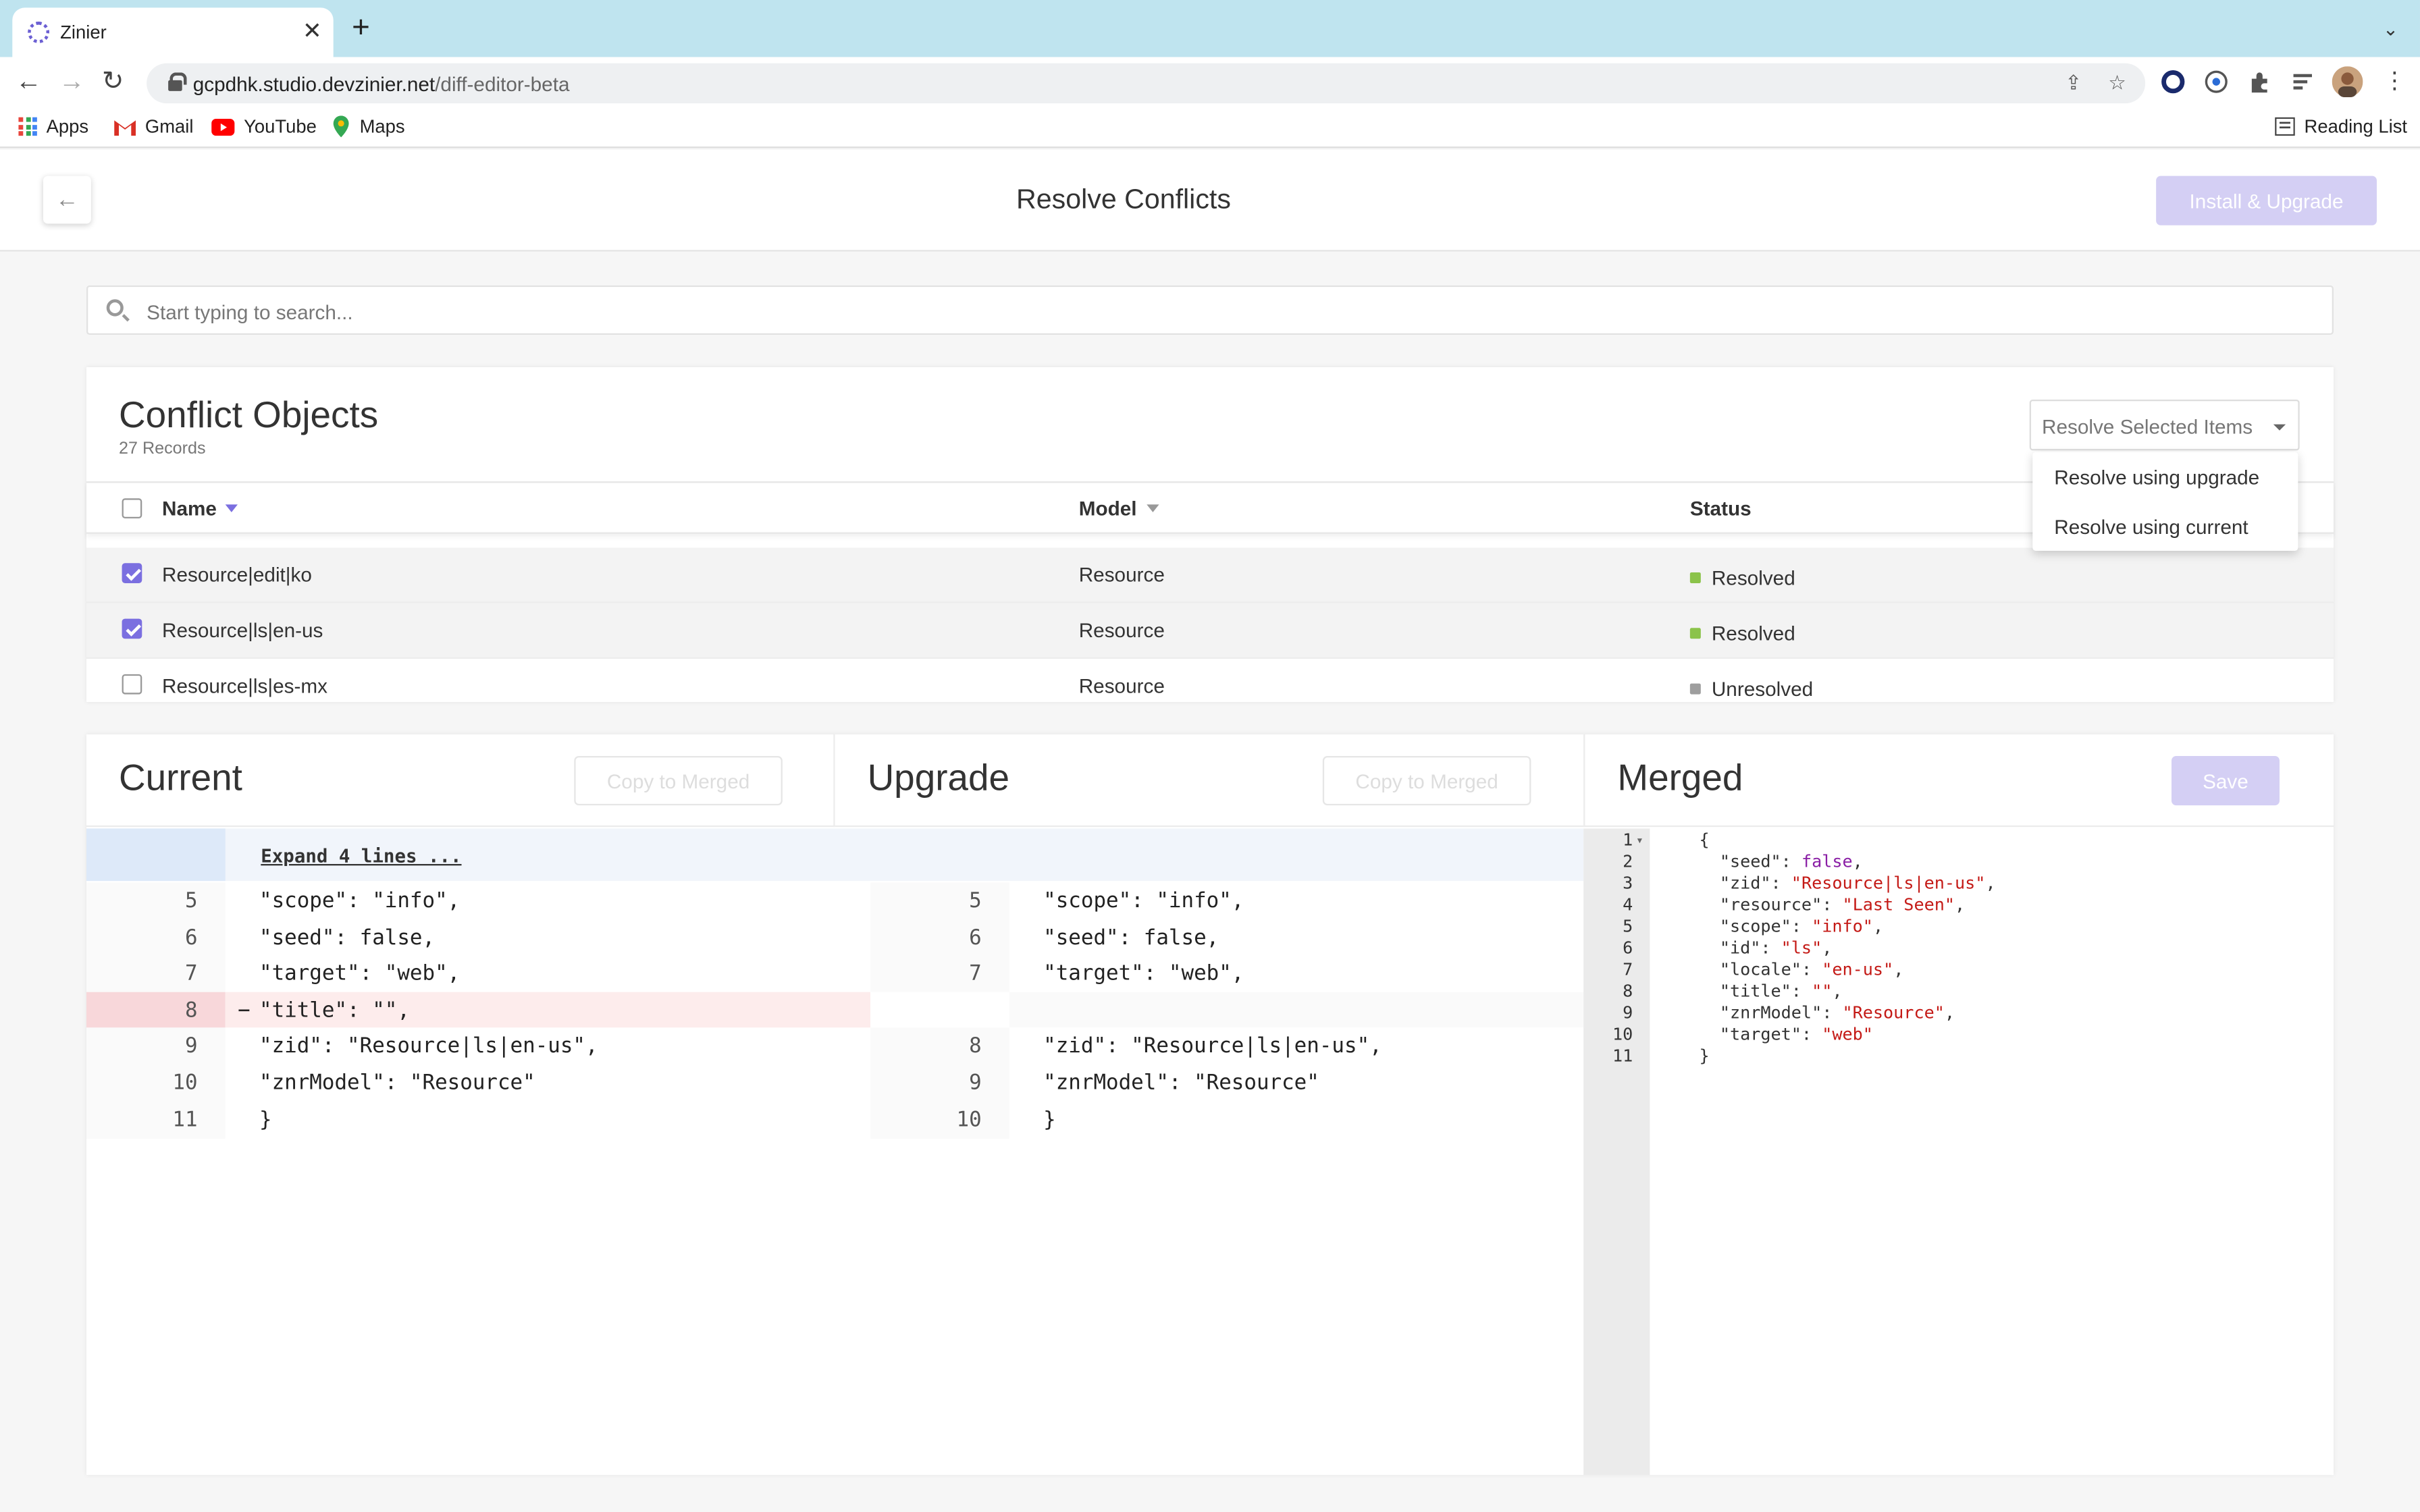  Describe the element at coordinates (1628, 905) in the screenshot. I see `line-number: 4` at that location.